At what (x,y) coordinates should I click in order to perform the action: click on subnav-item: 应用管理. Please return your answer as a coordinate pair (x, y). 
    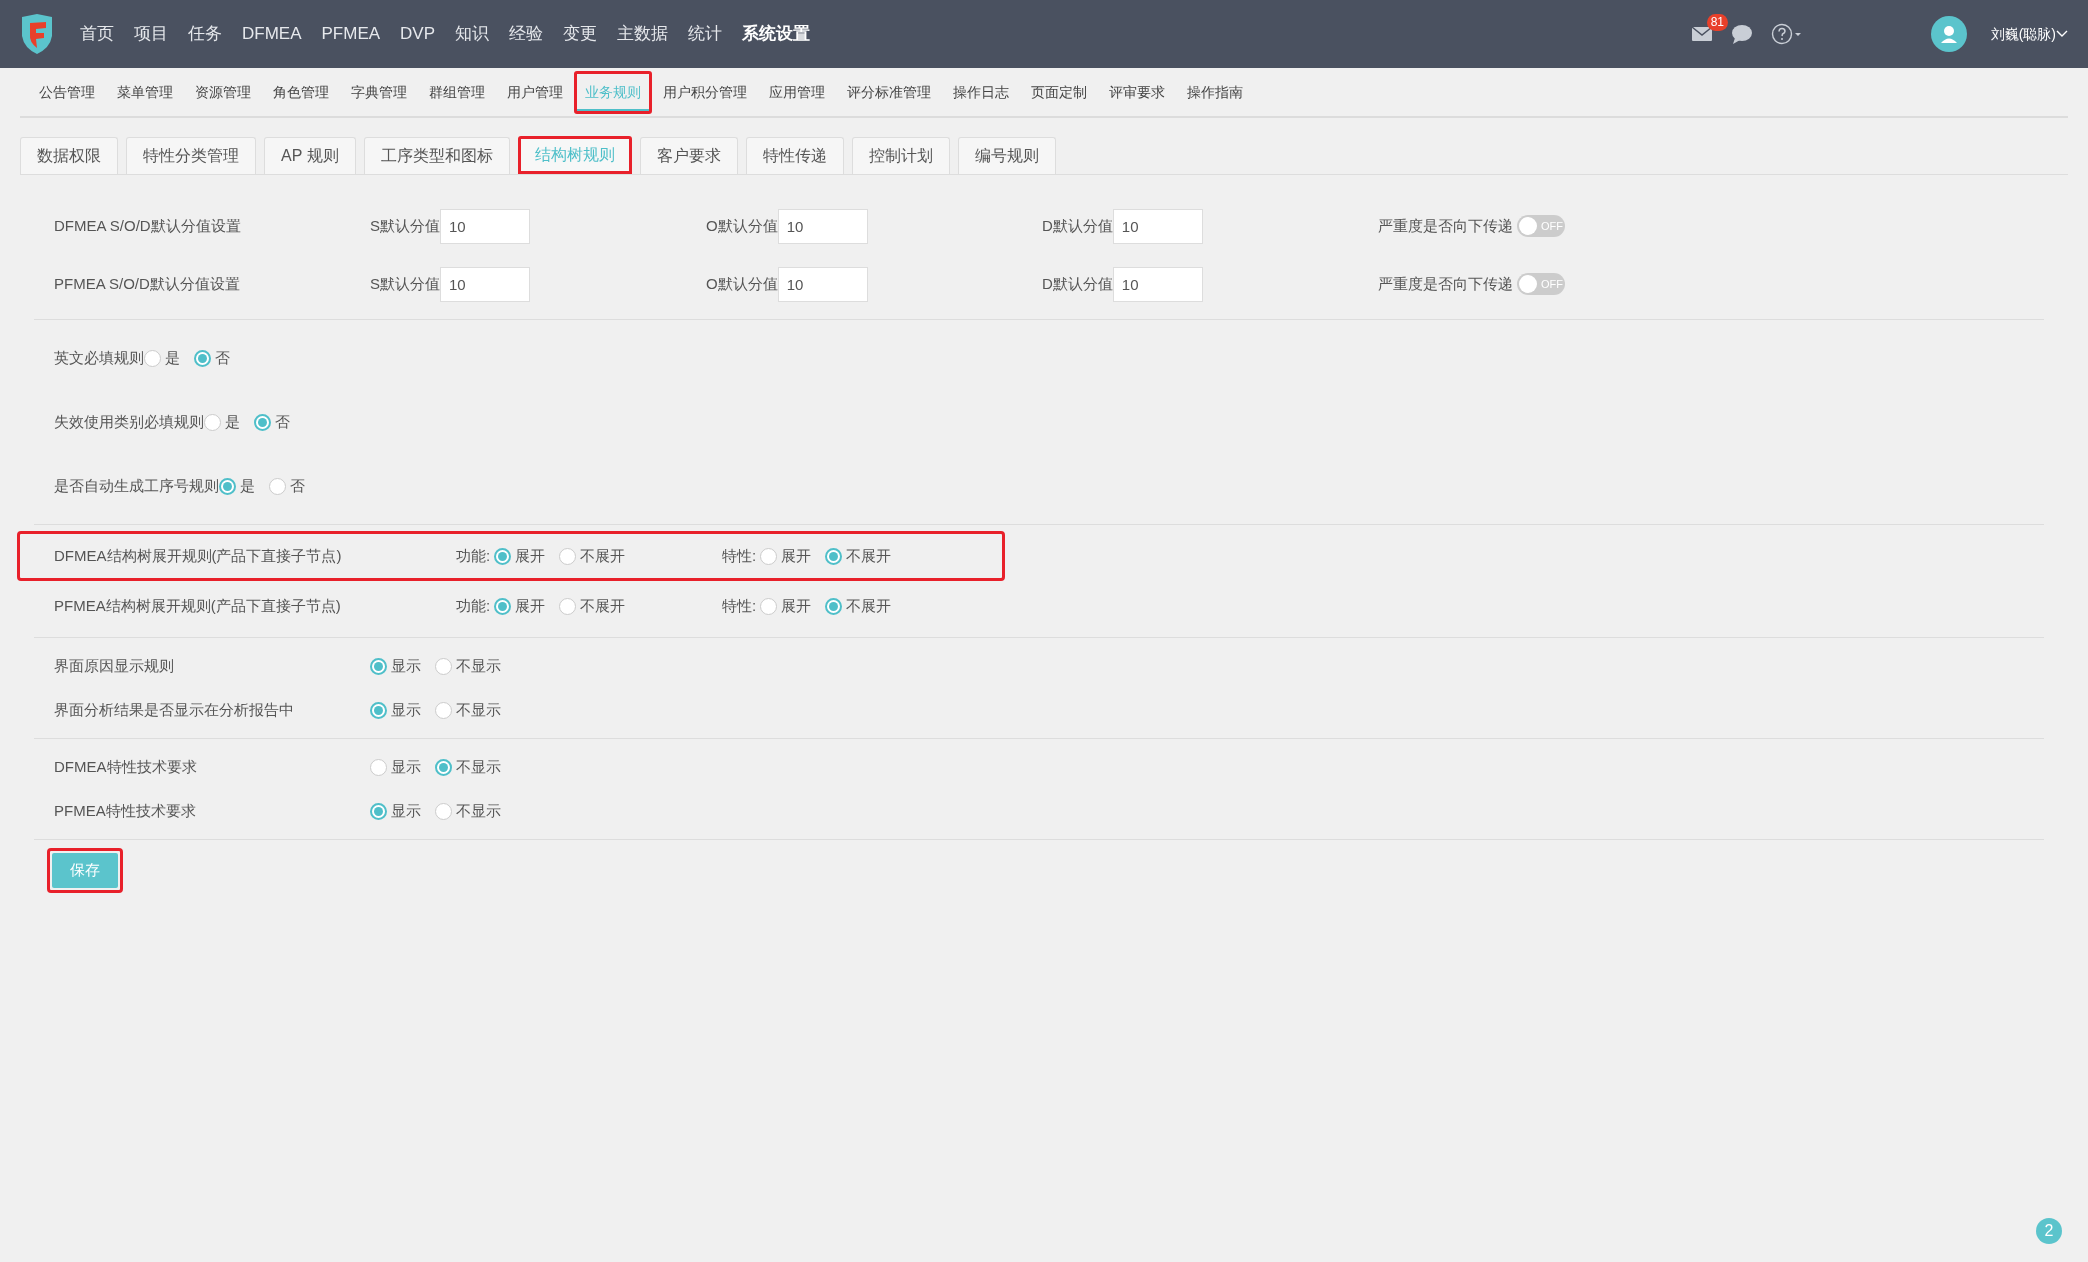
    Looking at the image, I should click on (797, 92).